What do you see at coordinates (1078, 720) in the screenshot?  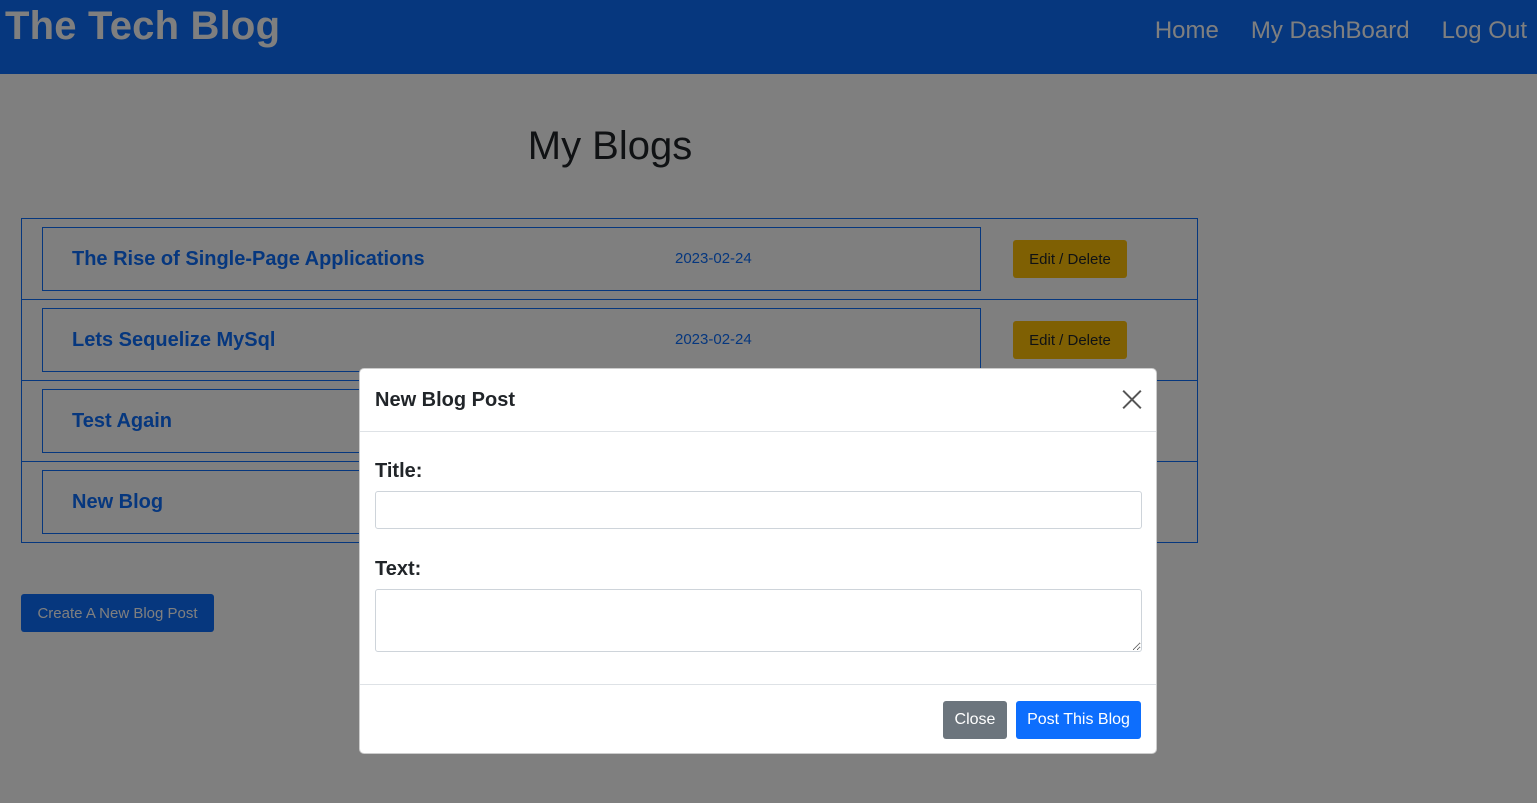 I see `post-blog-button: Post This Blog` at bounding box center [1078, 720].